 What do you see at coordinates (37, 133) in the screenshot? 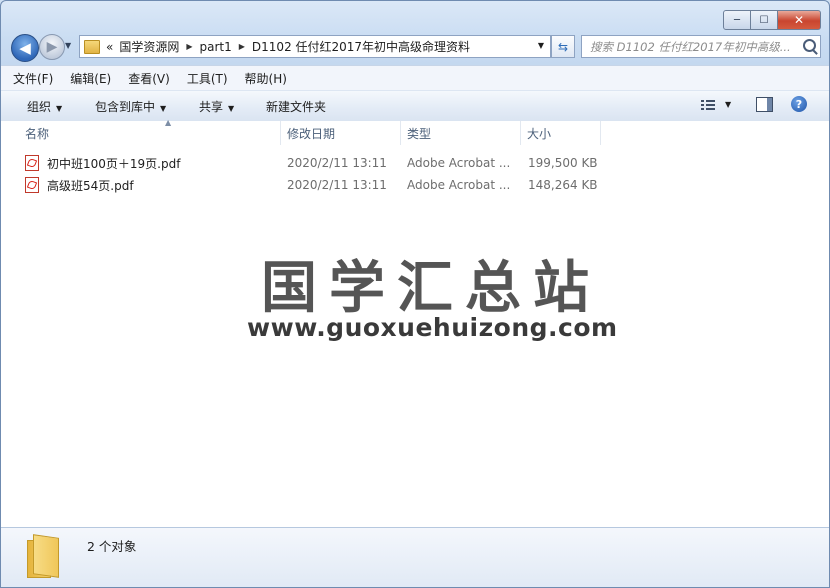
I see `column-name-label: 名称` at bounding box center [37, 133].